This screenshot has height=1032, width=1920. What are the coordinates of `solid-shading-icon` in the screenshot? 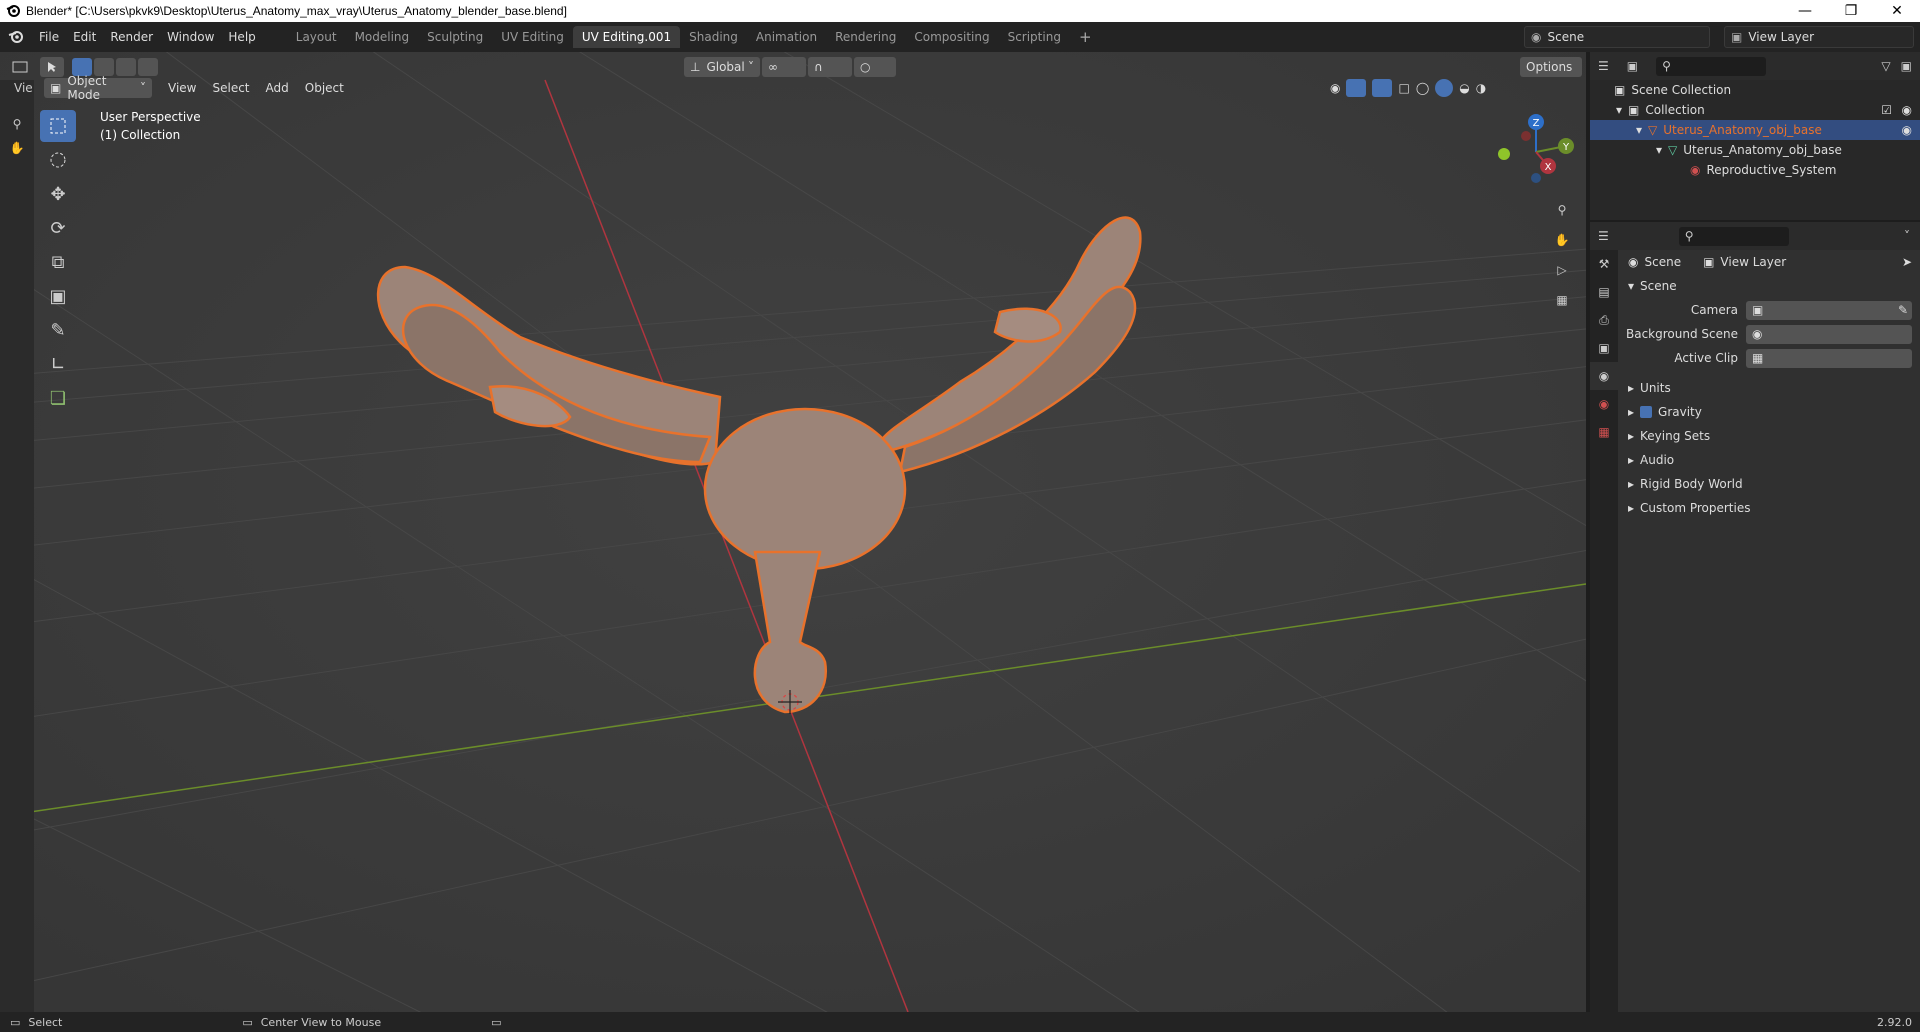 It's located at (1444, 88).